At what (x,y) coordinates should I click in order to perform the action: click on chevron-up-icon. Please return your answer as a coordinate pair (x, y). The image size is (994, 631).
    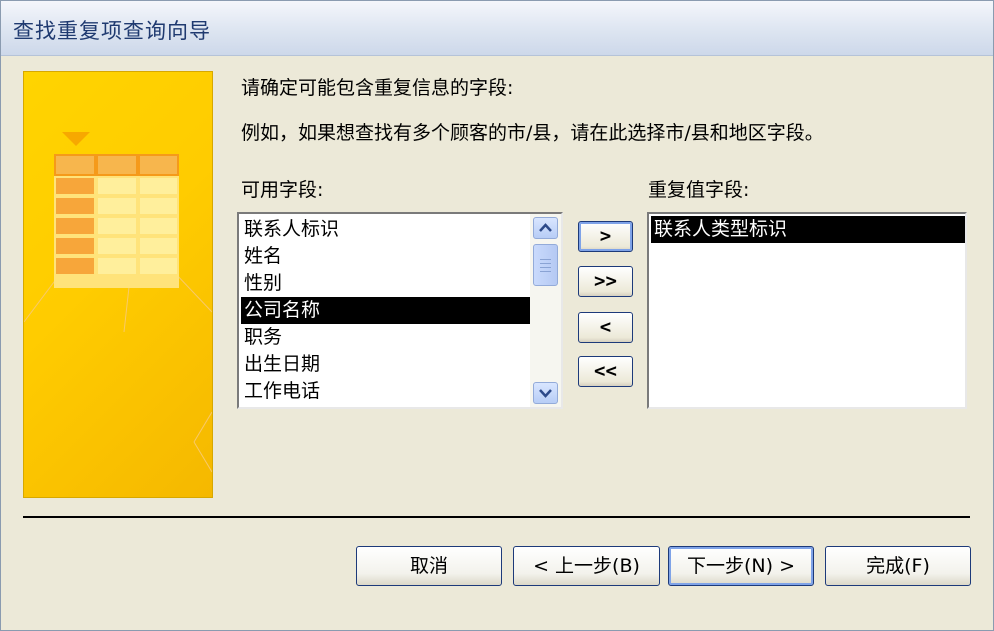
    Looking at the image, I should click on (545, 227).